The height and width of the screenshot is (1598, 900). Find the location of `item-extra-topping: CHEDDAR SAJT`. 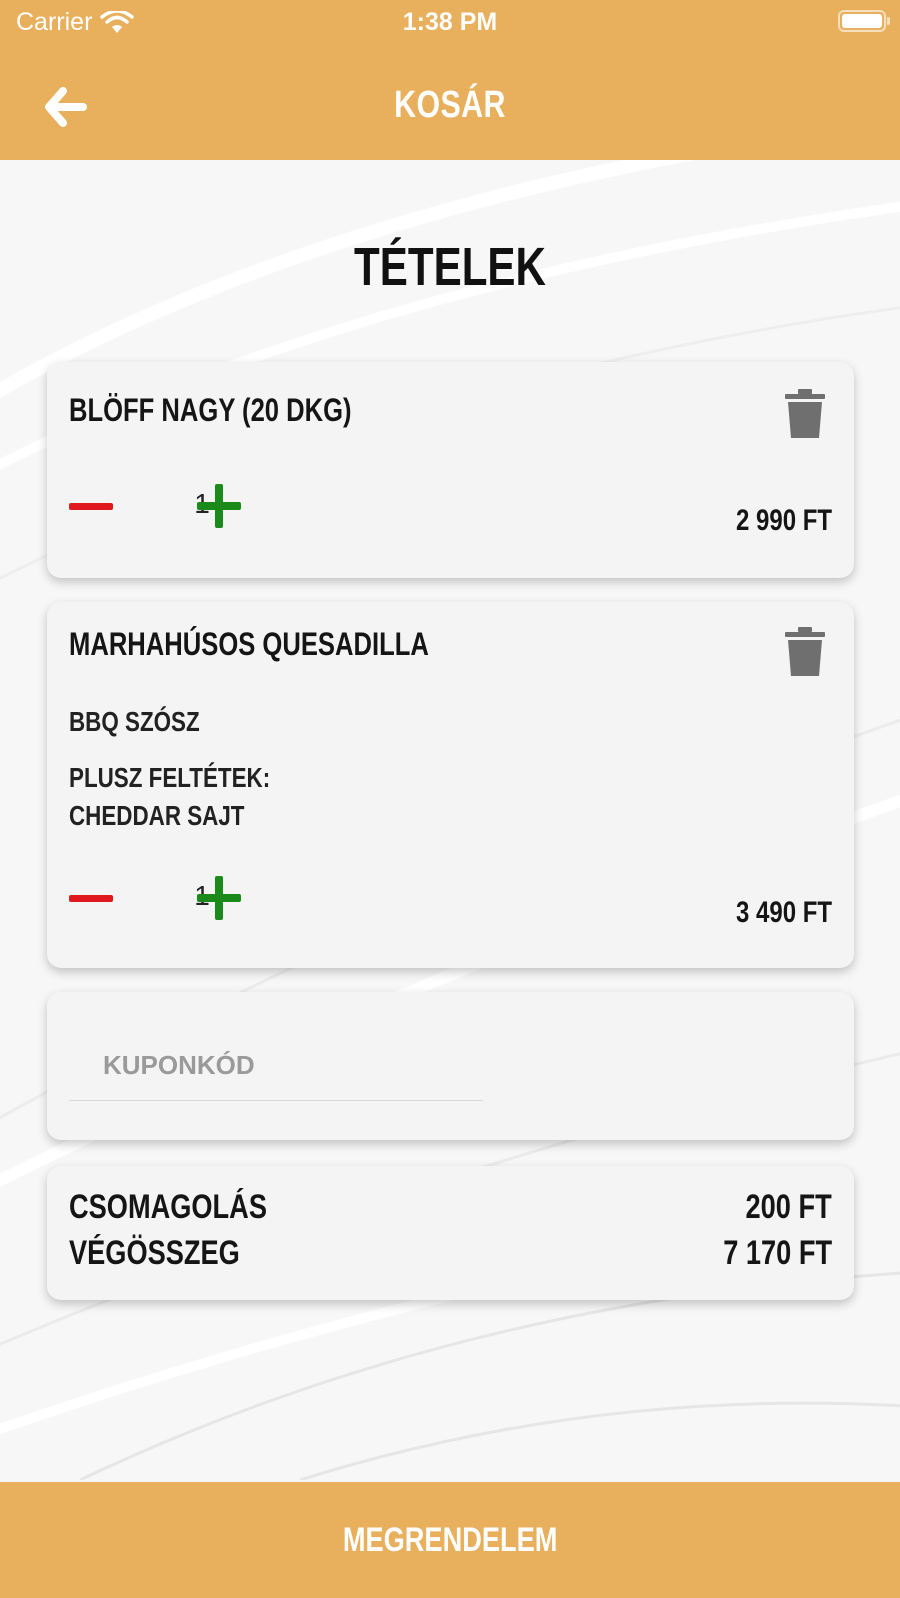

item-extra-topping: CHEDDAR SAJT is located at coordinates (157, 815).